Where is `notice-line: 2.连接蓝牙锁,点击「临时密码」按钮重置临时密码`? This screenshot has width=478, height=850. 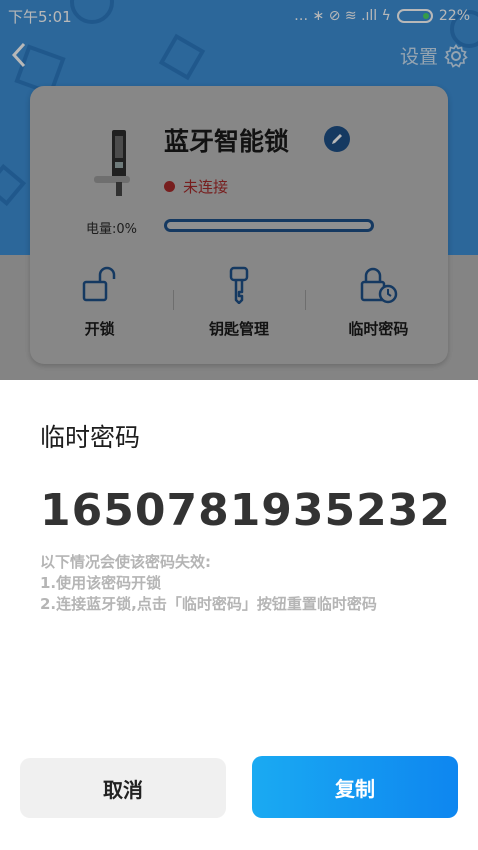 notice-line: 2.连接蓝牙锁,点击「临时密码」按钮重置临时密码 is located at coordinates (208, 604).